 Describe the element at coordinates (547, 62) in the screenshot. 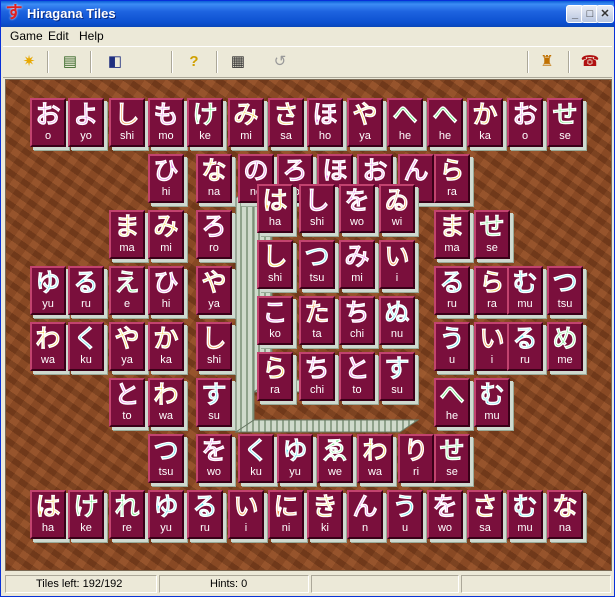

I see `scores-icon: ♜` at that location.